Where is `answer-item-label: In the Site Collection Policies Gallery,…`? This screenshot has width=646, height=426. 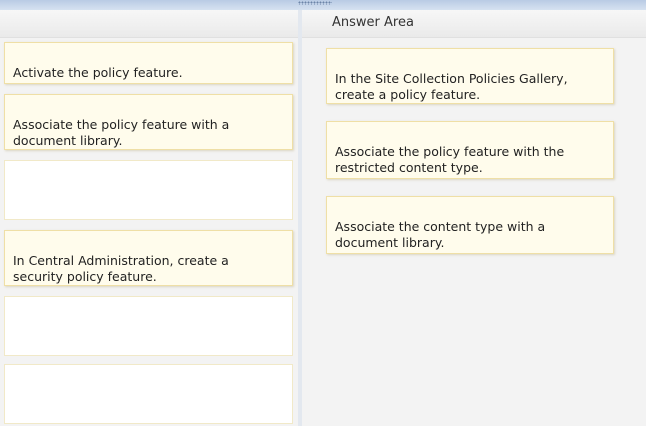
answer-item-label: In the Site Collection Policies Gallery,… is located at coordinates (451, 86).